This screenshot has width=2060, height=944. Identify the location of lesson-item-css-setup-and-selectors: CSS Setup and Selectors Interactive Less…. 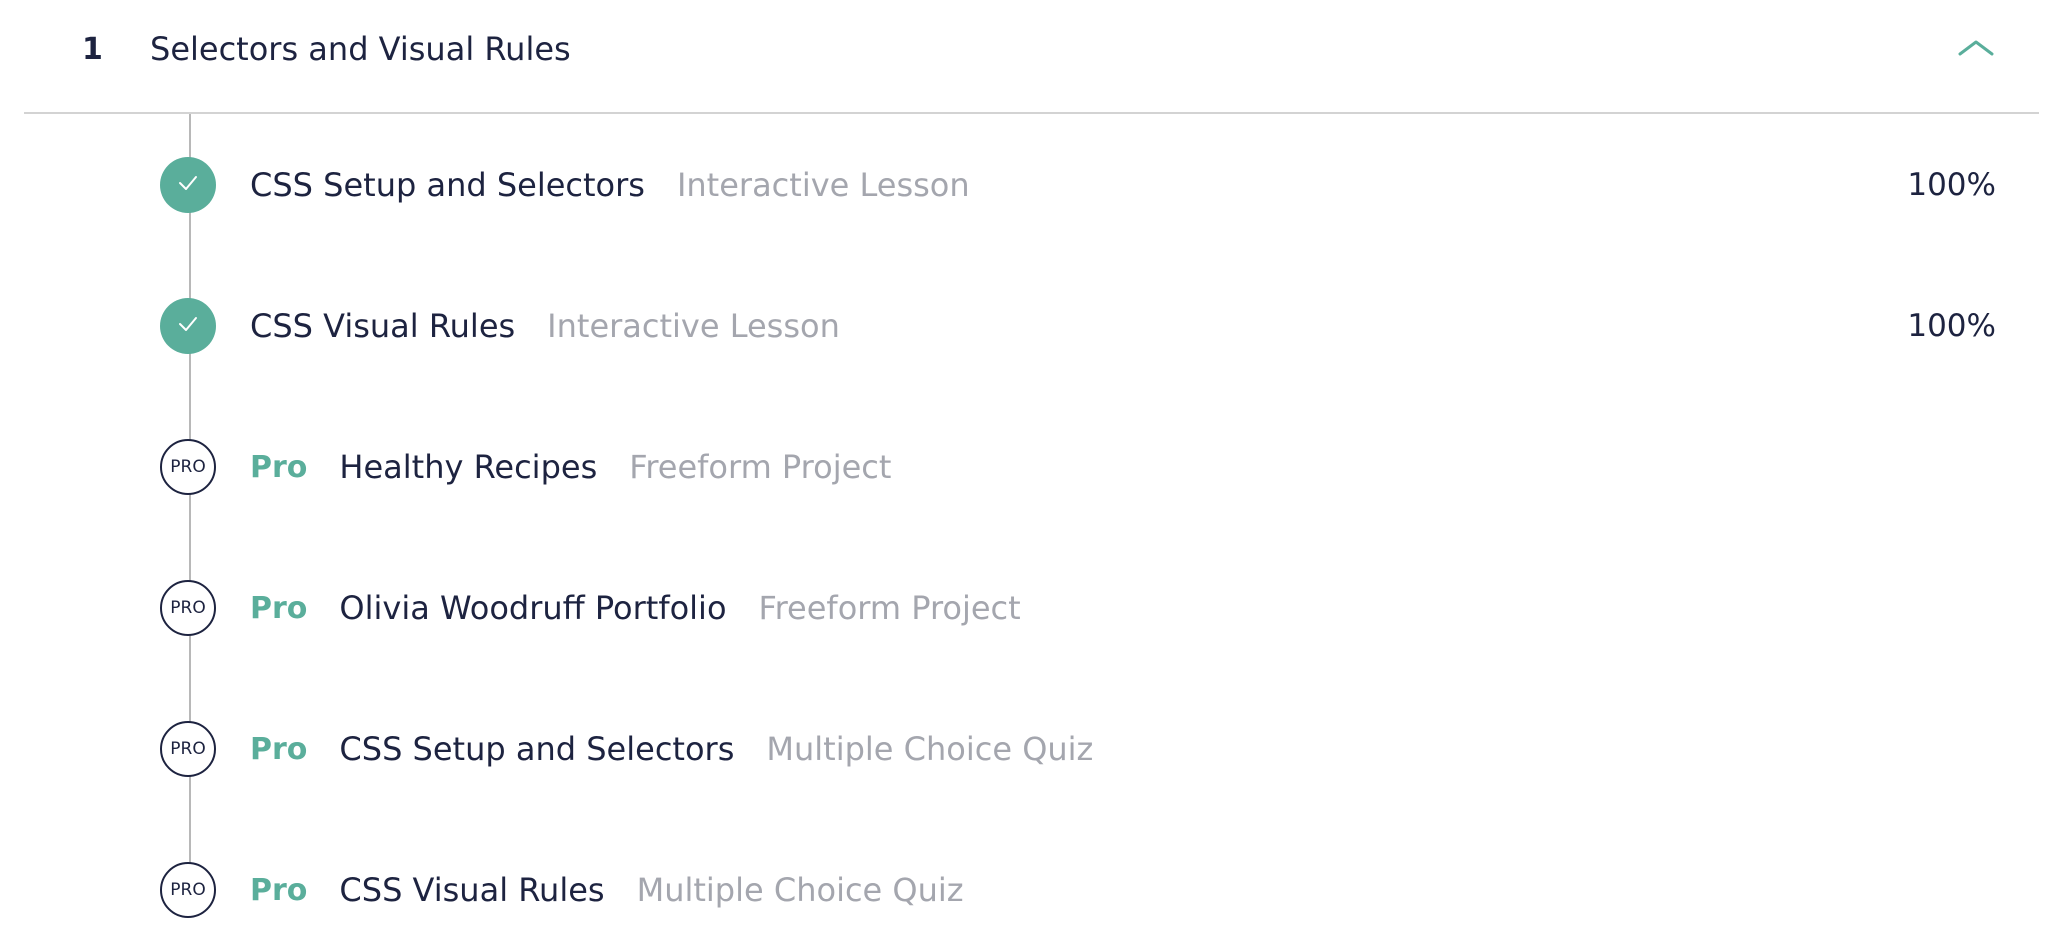
(1090, 189).